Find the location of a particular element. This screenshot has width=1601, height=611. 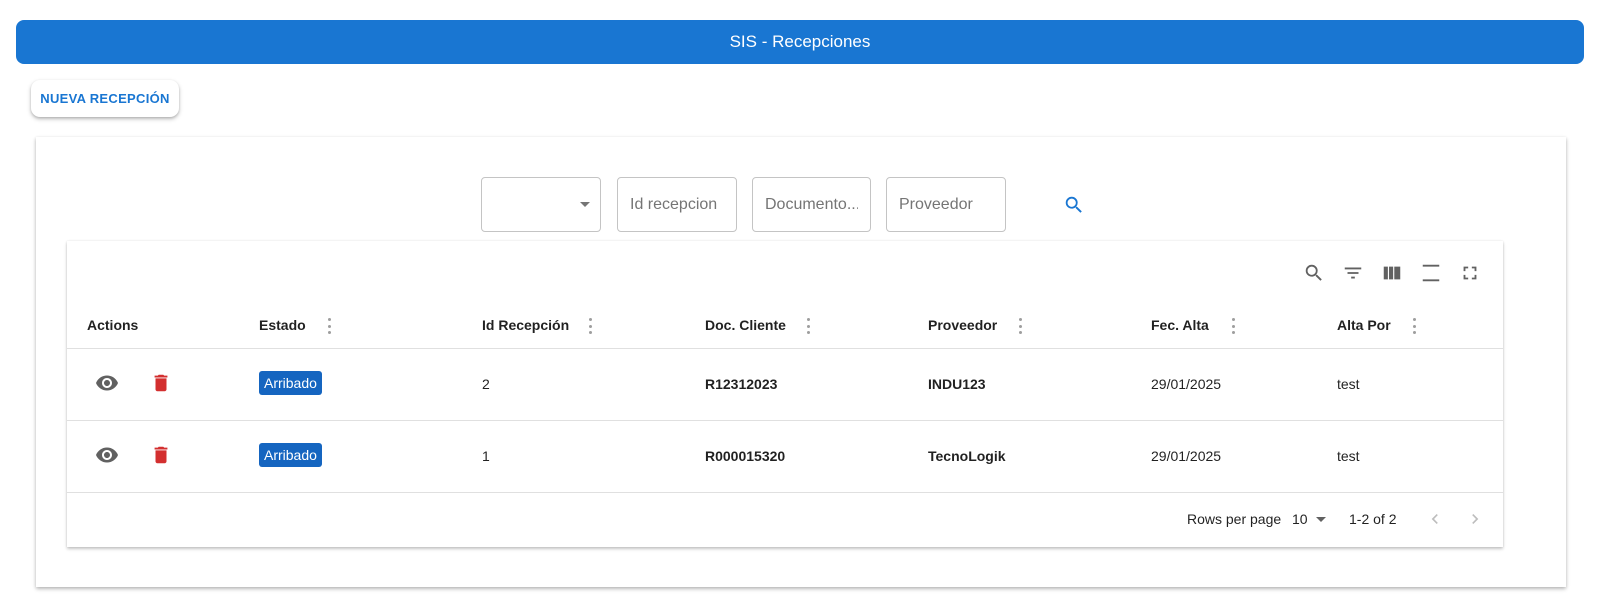

estado-select is located at coordinates (541, 204).